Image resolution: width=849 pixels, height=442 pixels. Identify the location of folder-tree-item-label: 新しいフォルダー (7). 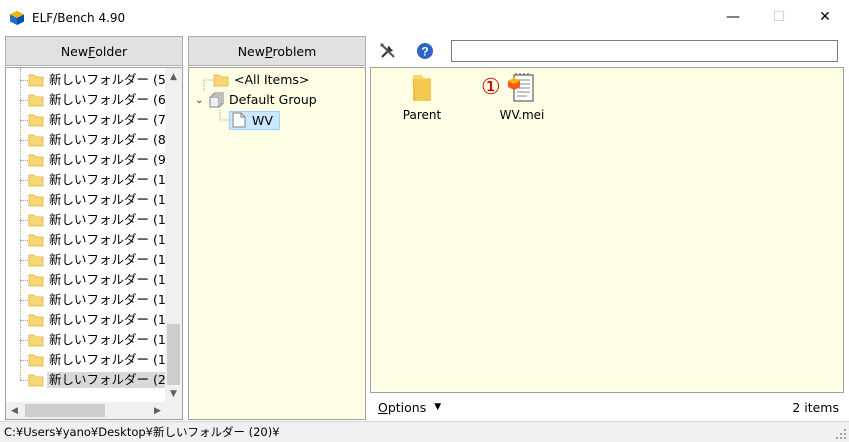
(110, 119).